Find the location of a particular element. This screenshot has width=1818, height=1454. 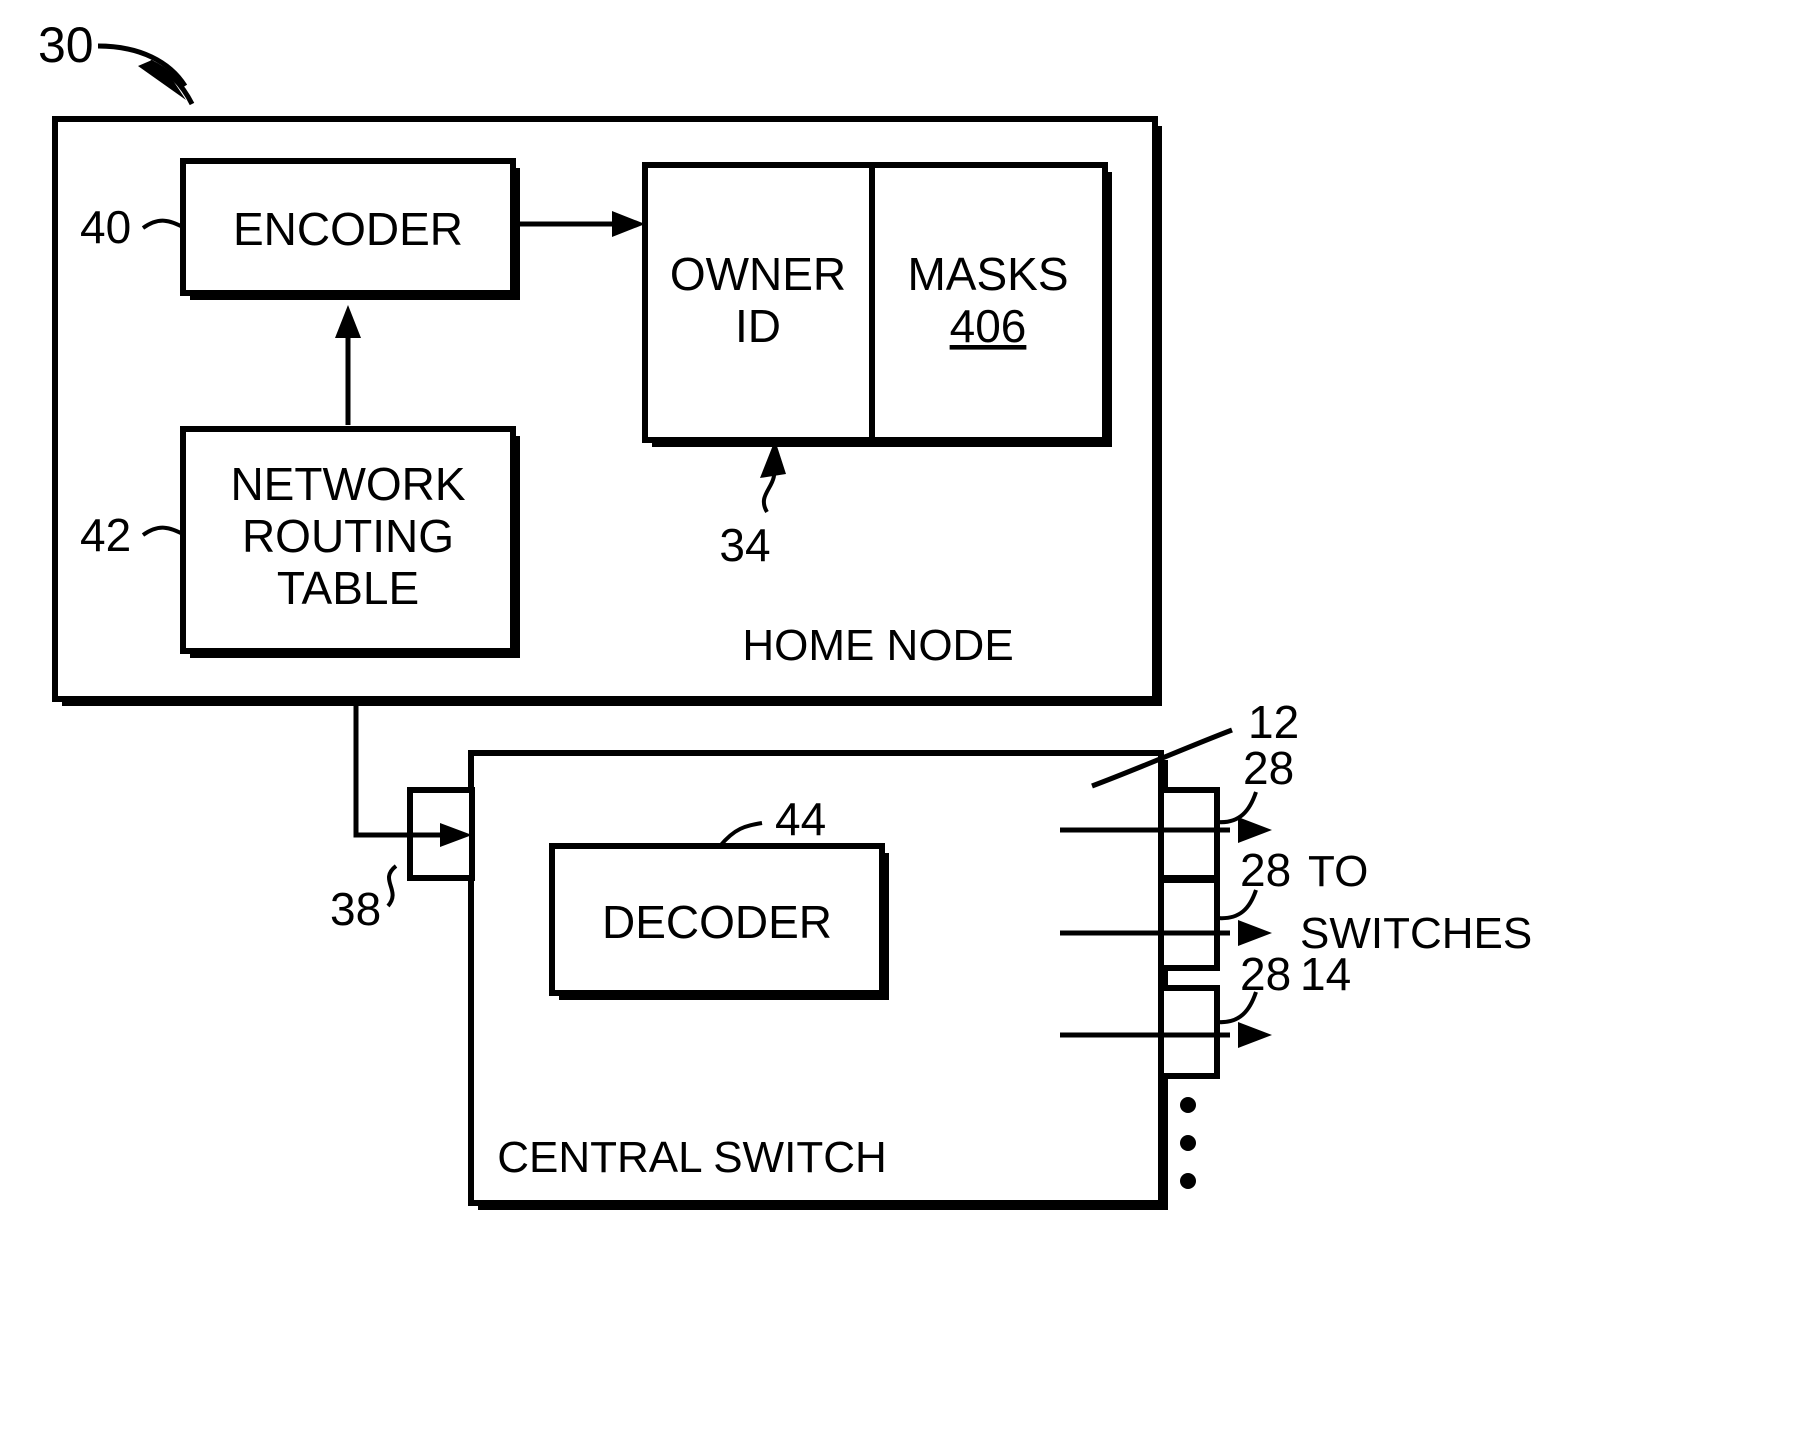

ref-34-label: 34 is located at coordinates (744, 545).